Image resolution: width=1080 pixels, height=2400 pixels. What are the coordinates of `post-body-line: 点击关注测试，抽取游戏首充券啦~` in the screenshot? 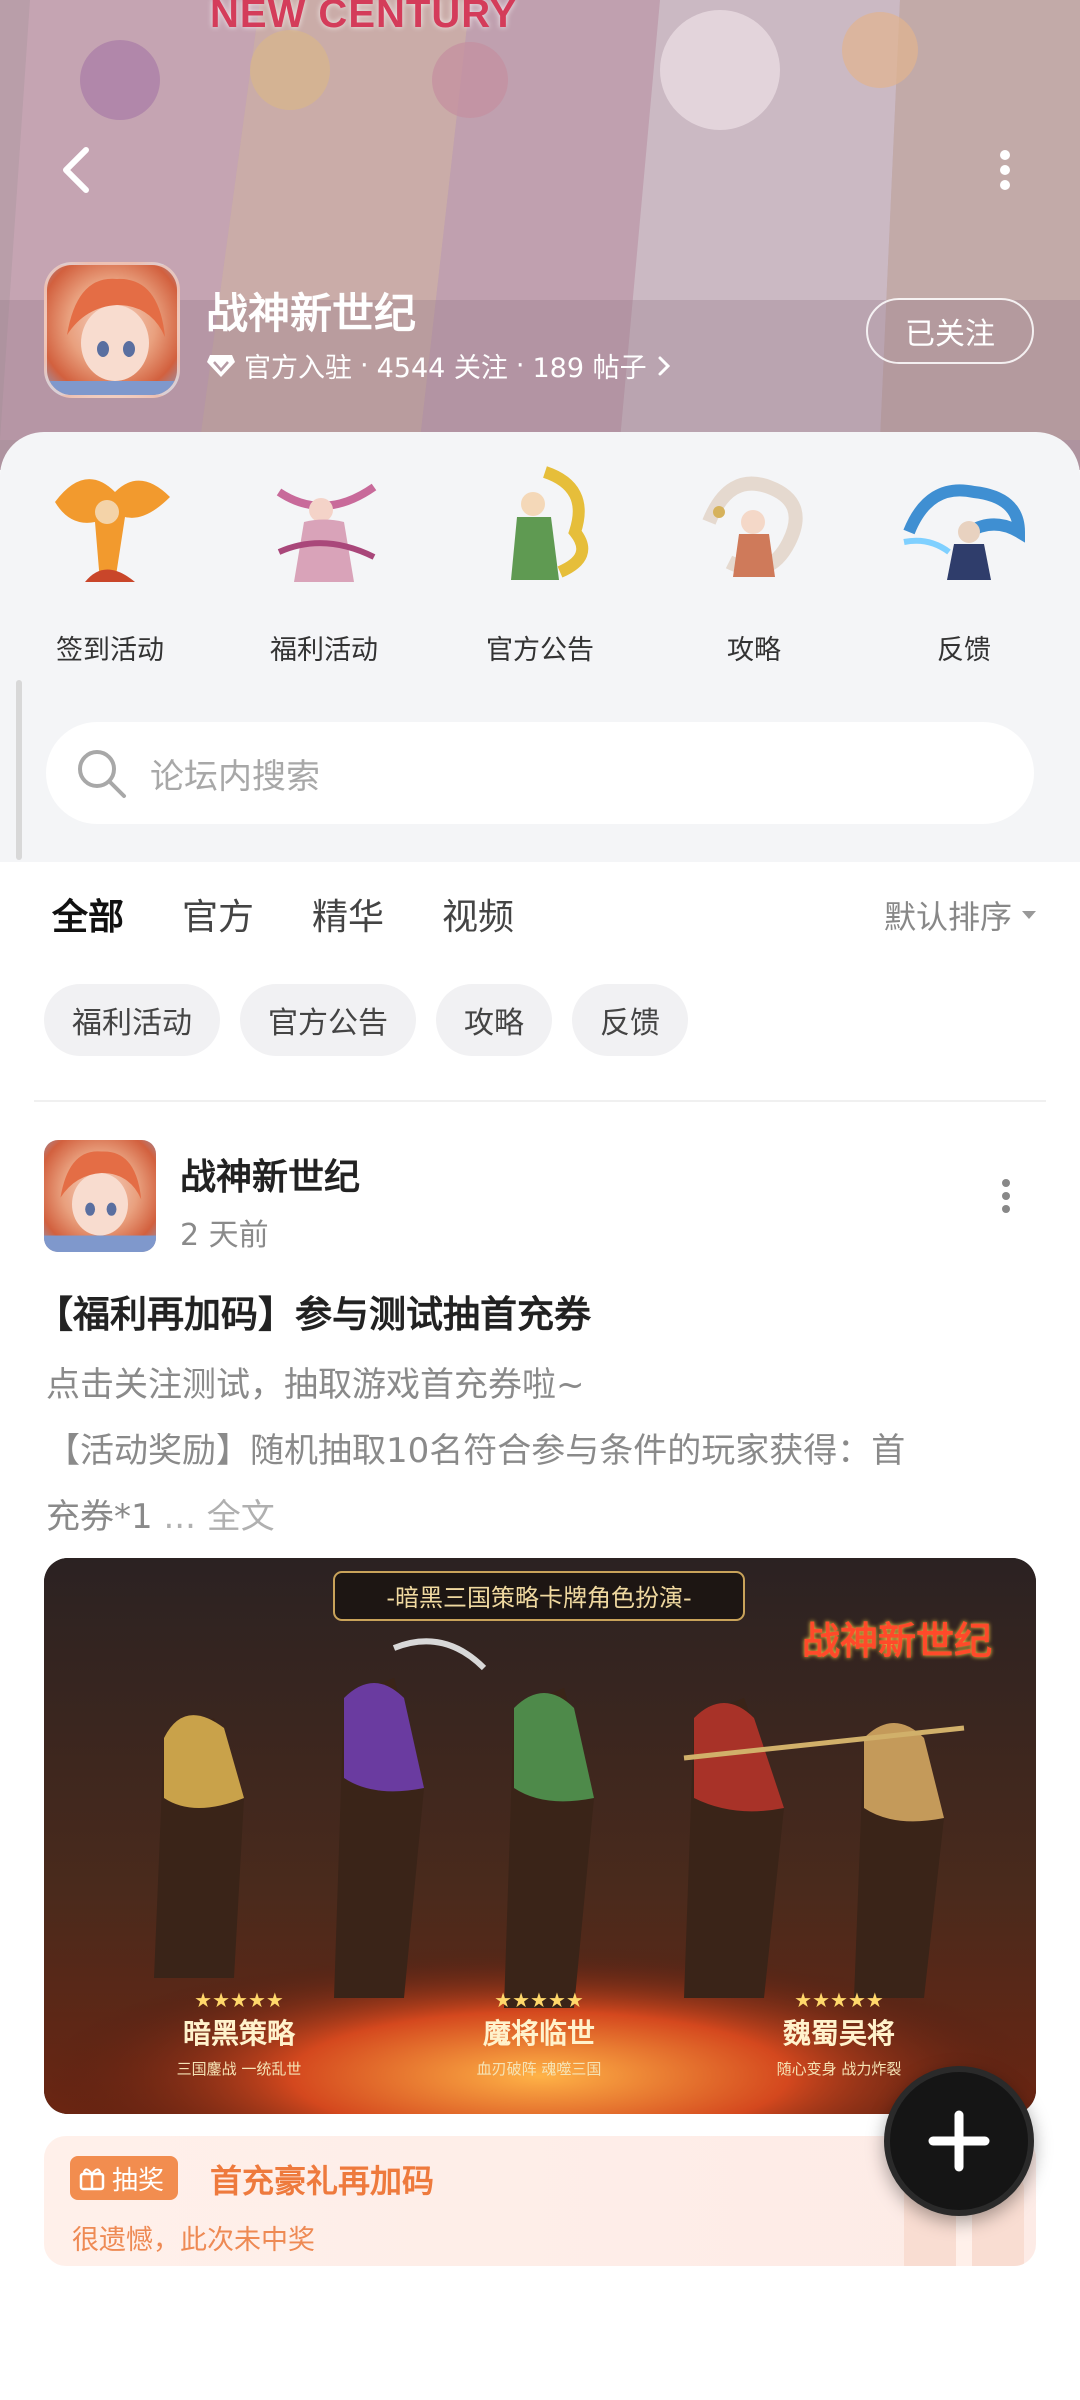 It's located at (315, 1385).